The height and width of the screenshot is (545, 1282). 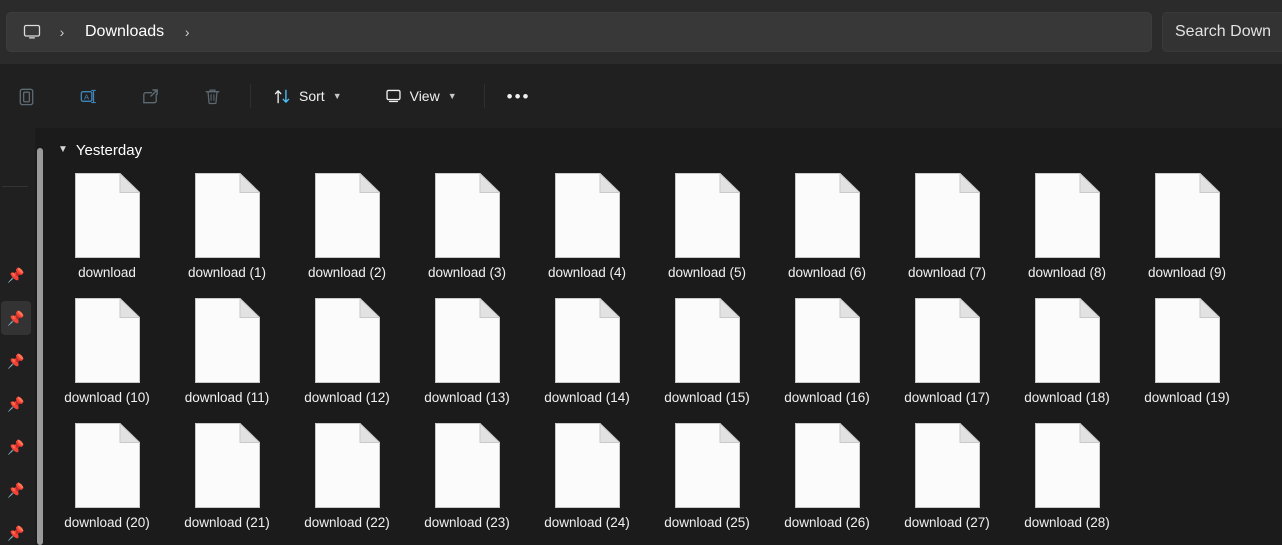 What do you see at coordinates (227, 228) in the screenshot?
I see `file-tile: download (1)` at bounding box center [227, 228].